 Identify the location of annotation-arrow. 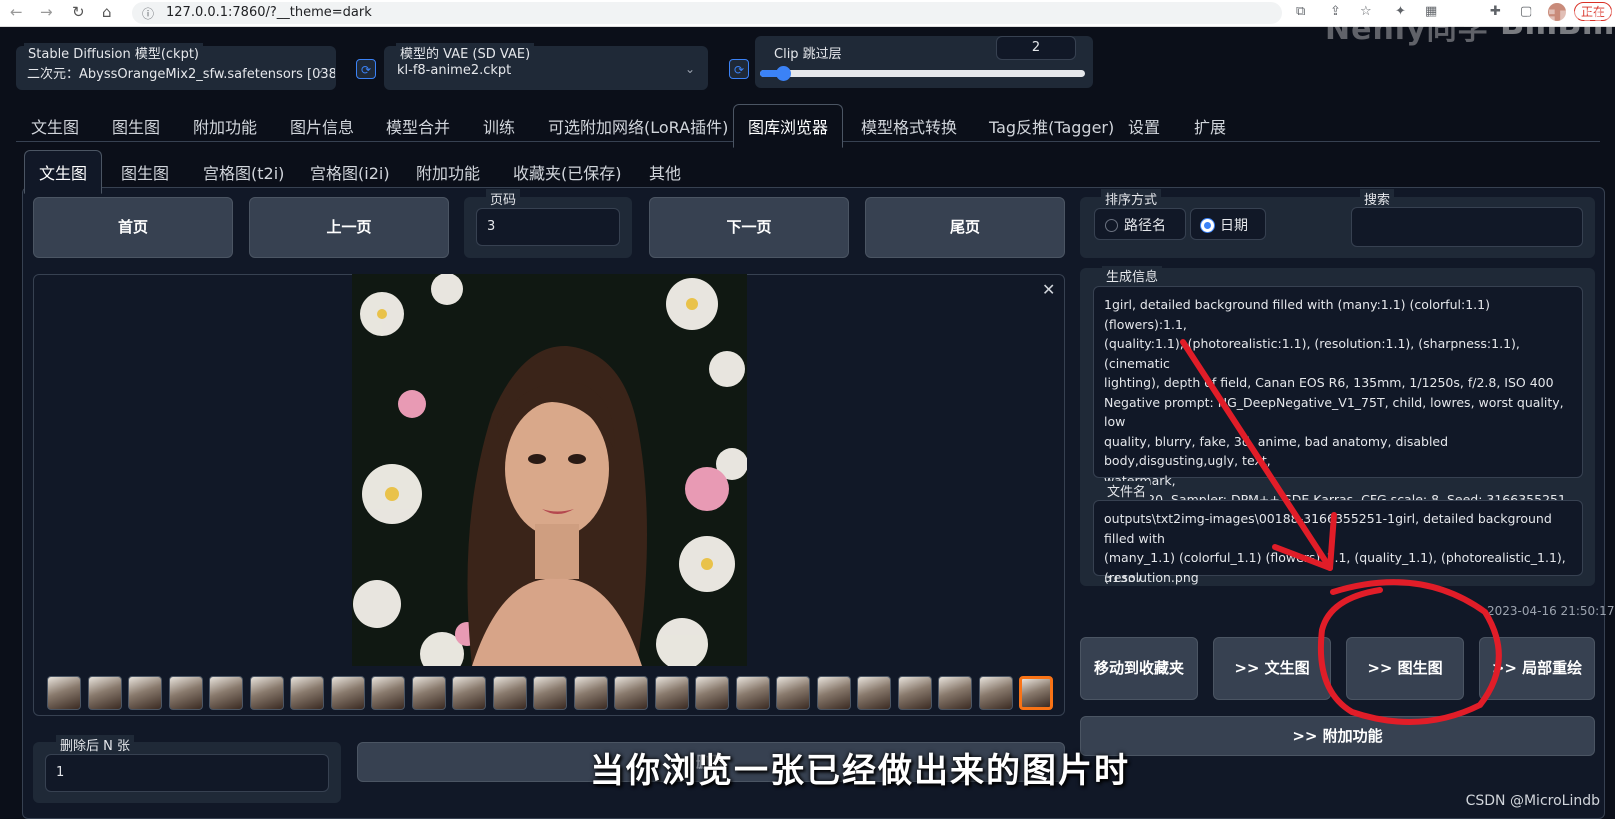
(1256, 455).